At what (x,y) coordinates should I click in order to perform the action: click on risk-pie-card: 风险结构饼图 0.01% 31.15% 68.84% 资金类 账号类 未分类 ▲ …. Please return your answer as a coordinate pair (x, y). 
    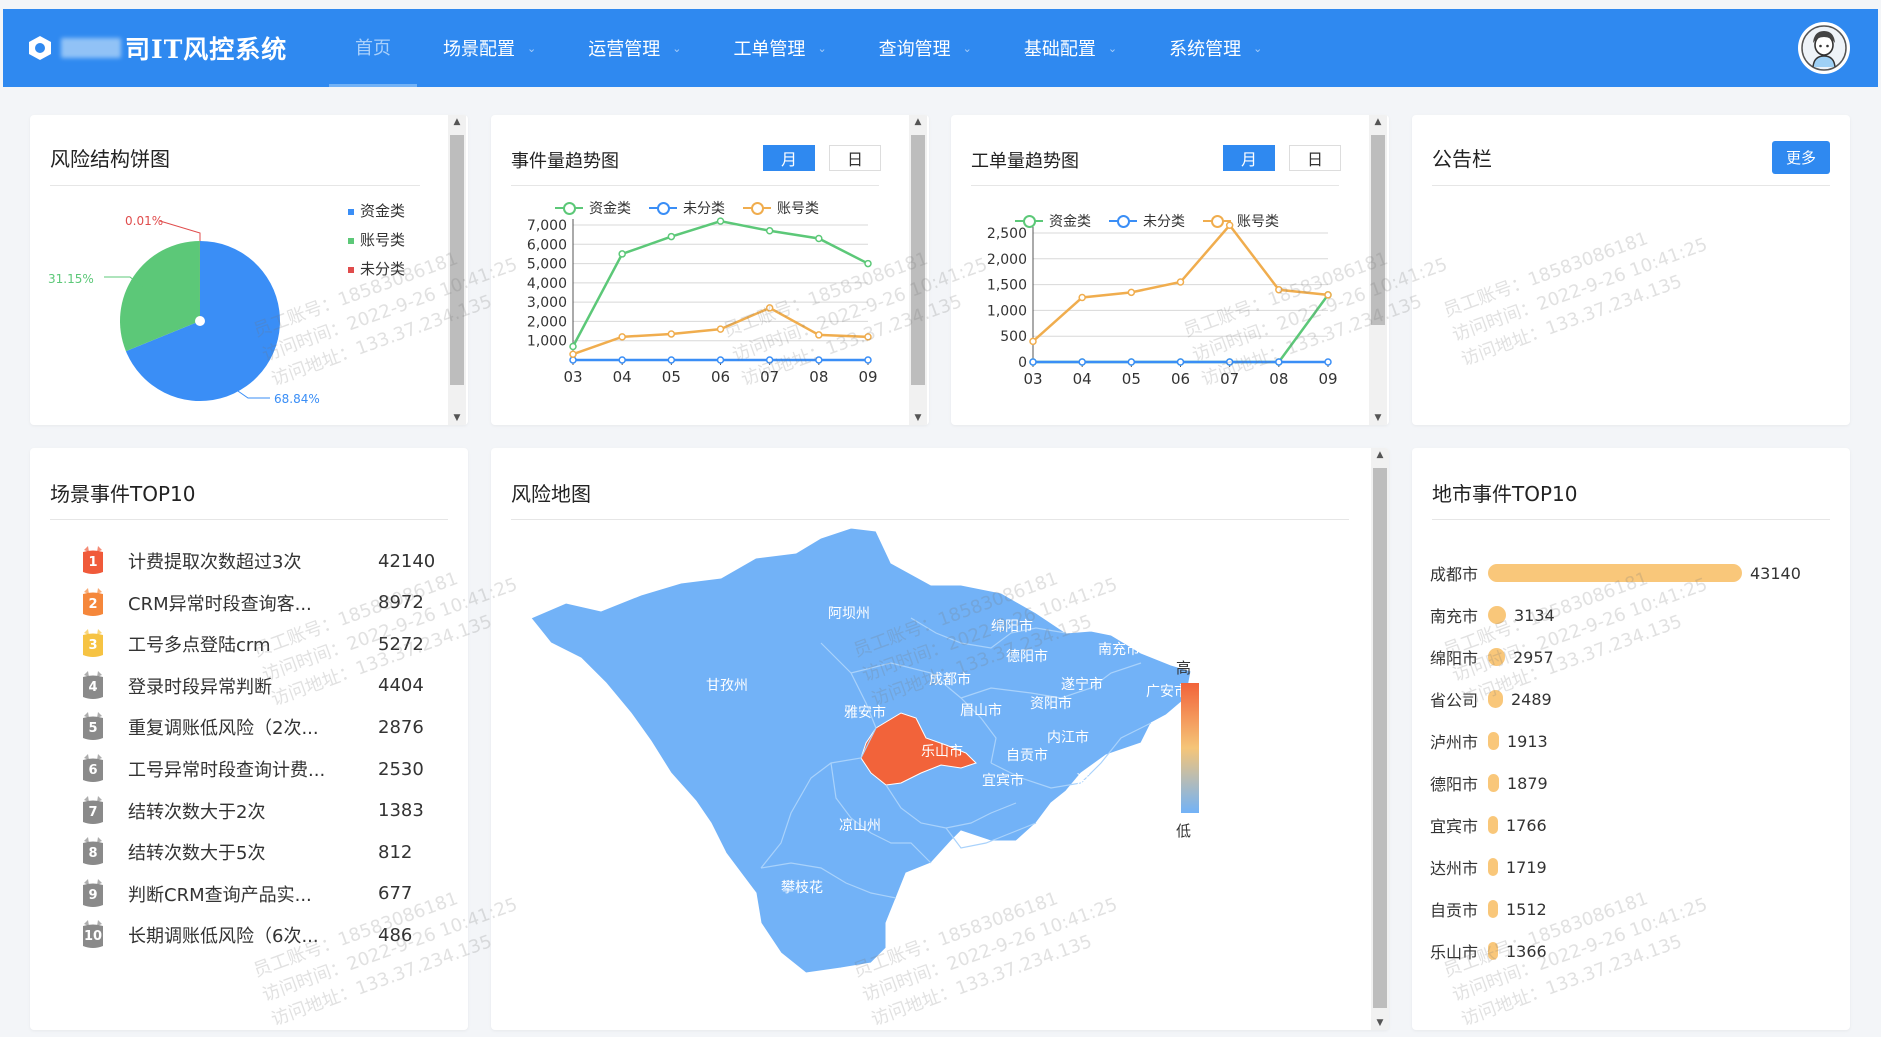
    Looking at the image, I should click on (249, 270).